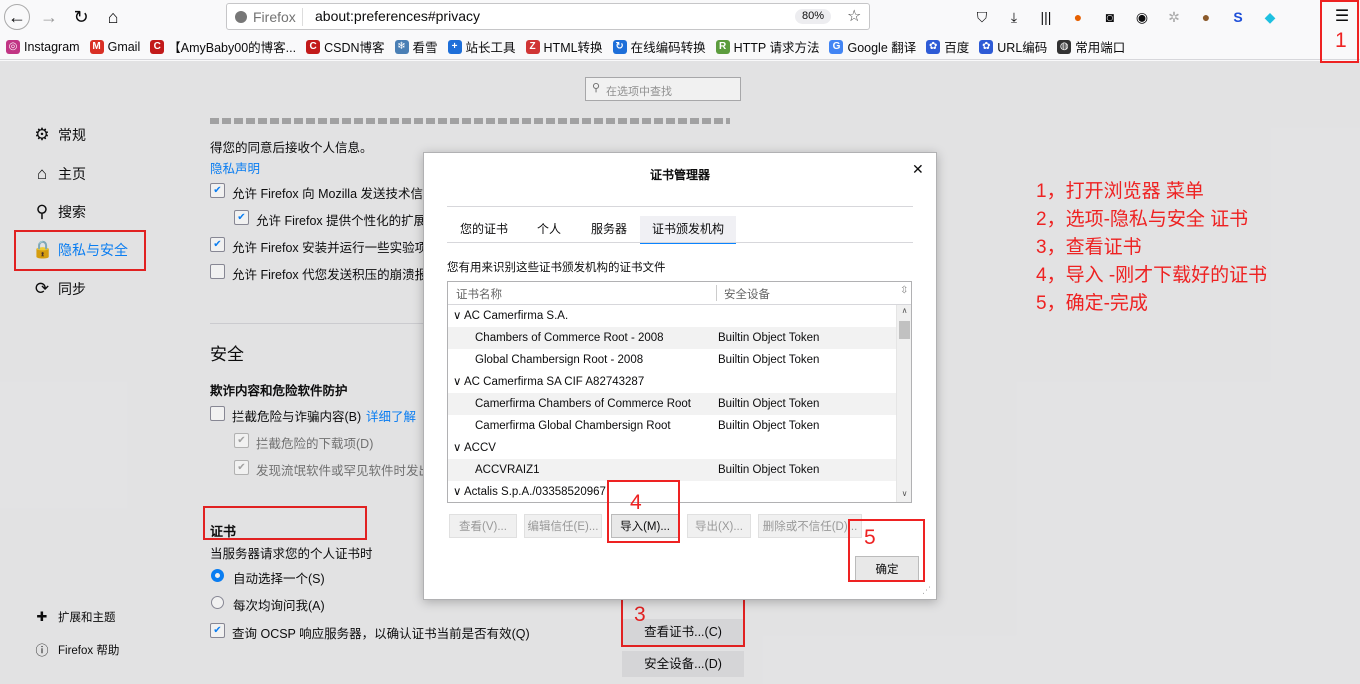 The width and height of the screenshot is (1360, 684). What do you see at coordinates (354, 48) in the screenshot?
I see `bookmark-label: CSDN博客` at bounding box center [354, 48].